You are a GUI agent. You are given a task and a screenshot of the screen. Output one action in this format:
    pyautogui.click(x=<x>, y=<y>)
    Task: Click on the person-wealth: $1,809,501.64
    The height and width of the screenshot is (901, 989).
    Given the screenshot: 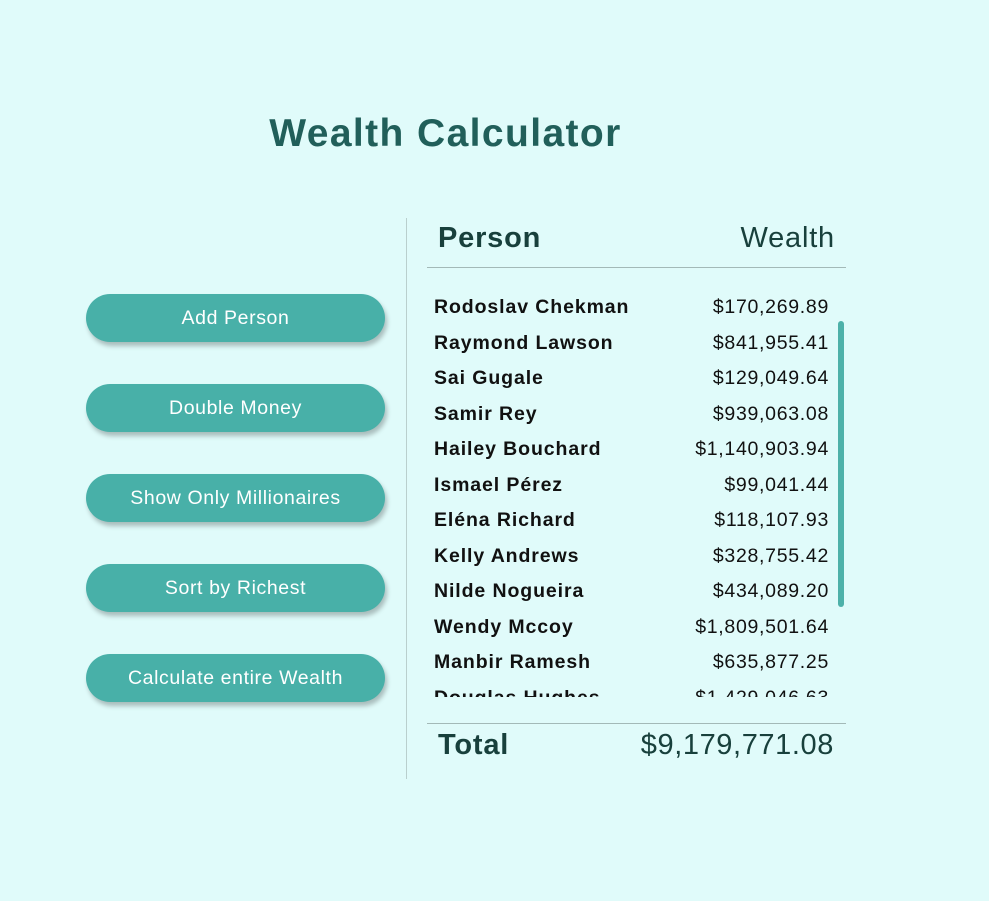 What is the action you would take?
    pyautogui.click(x=762, y=626)
    